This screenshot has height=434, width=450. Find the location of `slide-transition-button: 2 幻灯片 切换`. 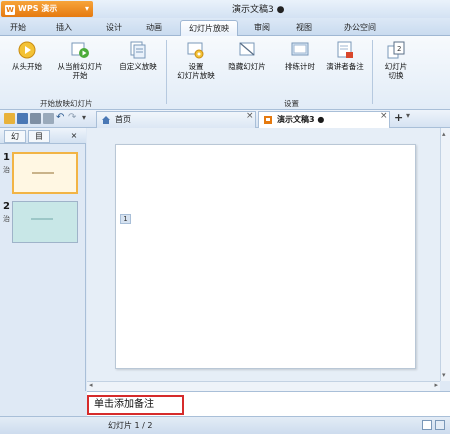

slide-transition-button: 2 幻灯片 切换 is located at coordinates (396, 60).